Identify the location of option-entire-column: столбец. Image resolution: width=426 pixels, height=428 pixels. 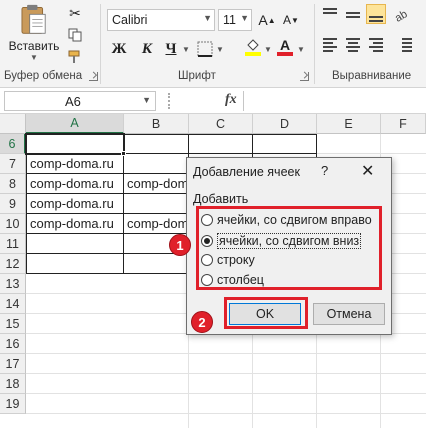
(232, 280).